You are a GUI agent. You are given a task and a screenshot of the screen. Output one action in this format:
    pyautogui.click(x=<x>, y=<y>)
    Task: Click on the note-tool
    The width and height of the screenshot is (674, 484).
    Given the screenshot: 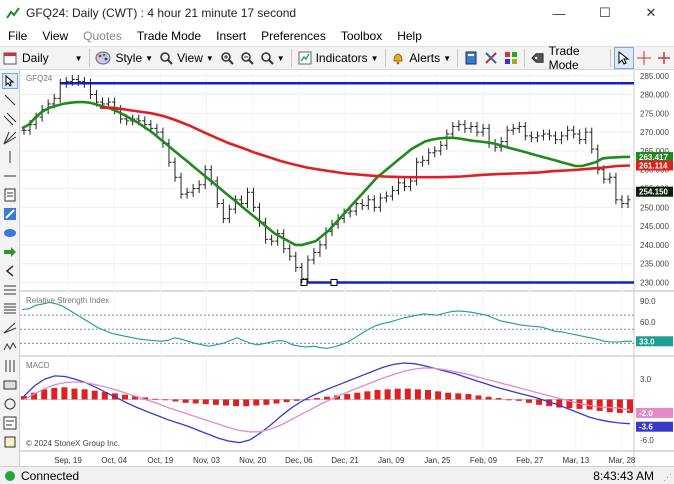 What is the action you would take?
    pyautogui.click(x=10, y=195)
    